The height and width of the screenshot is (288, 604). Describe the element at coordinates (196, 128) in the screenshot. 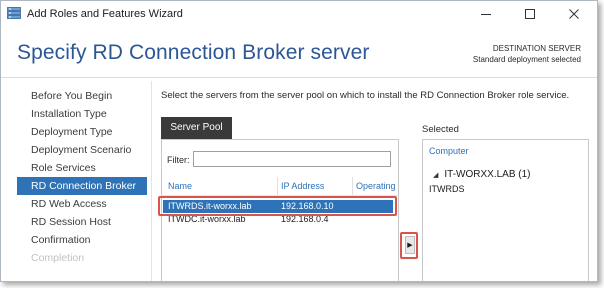

I see `tab-server-pool: Server Pool` at that location.